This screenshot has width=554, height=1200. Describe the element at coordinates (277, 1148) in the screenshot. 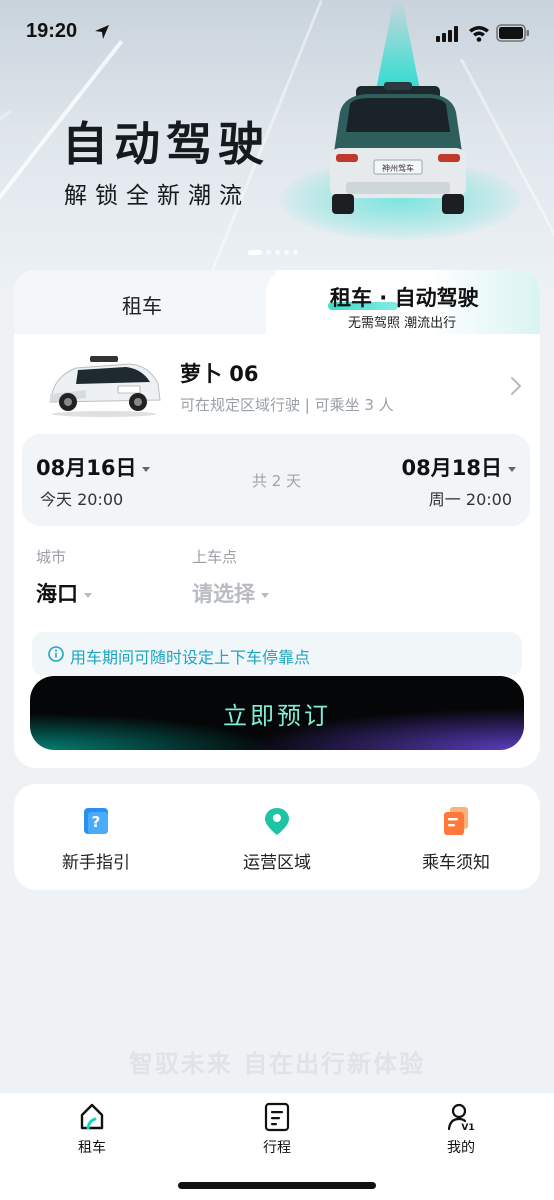

I see `tab-bar-label: 行程` at that location.